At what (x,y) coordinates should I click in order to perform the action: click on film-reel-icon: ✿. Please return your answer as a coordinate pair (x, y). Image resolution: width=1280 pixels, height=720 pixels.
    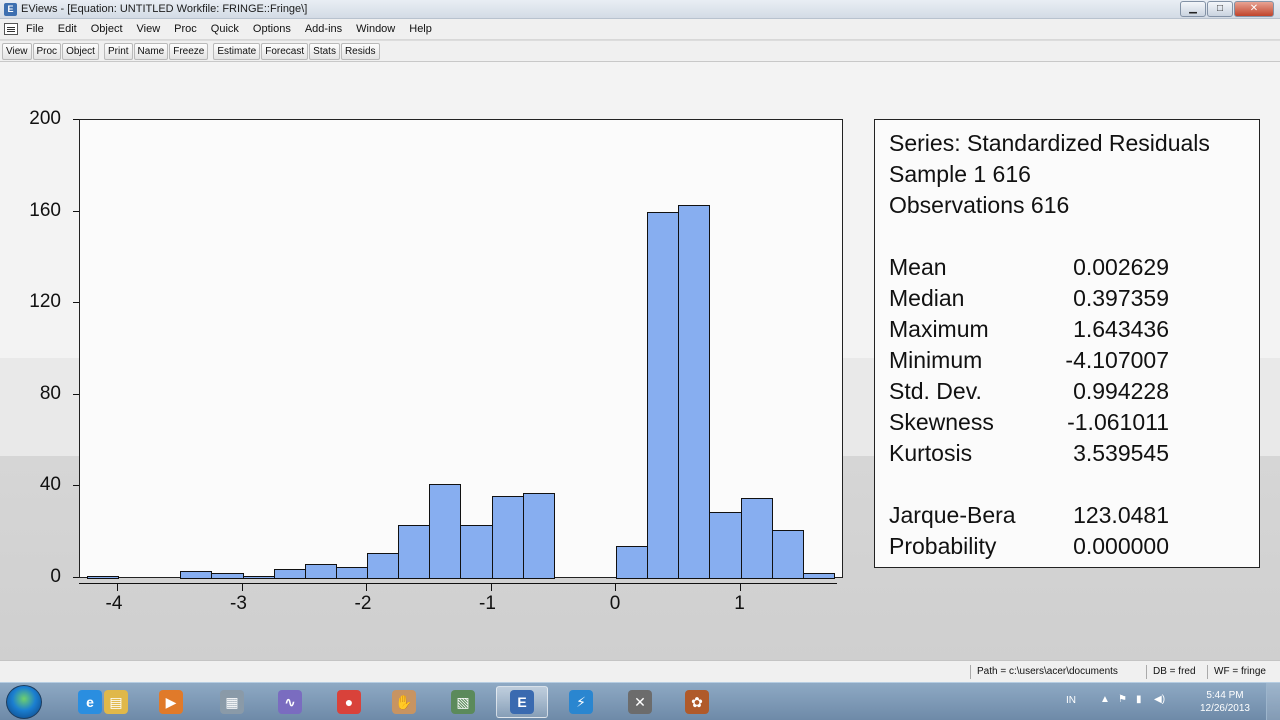
    Looking at the image, I should click on (697, 702).